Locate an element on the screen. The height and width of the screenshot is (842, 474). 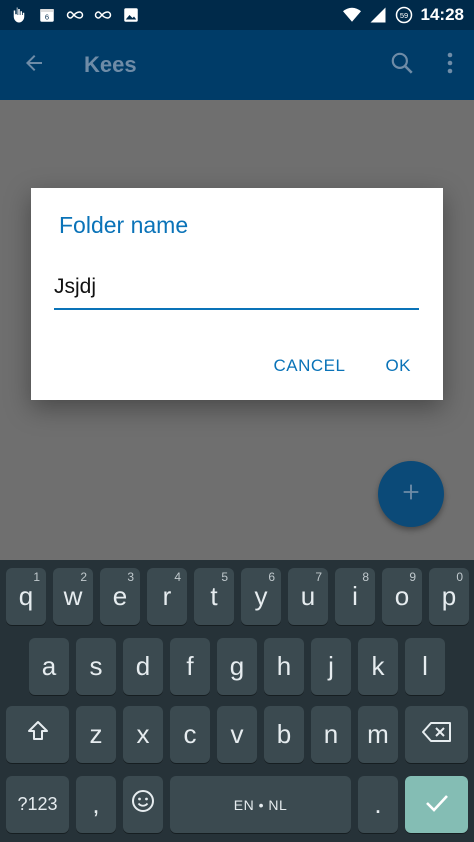
backspace-key is located at coordinates (436, 734).